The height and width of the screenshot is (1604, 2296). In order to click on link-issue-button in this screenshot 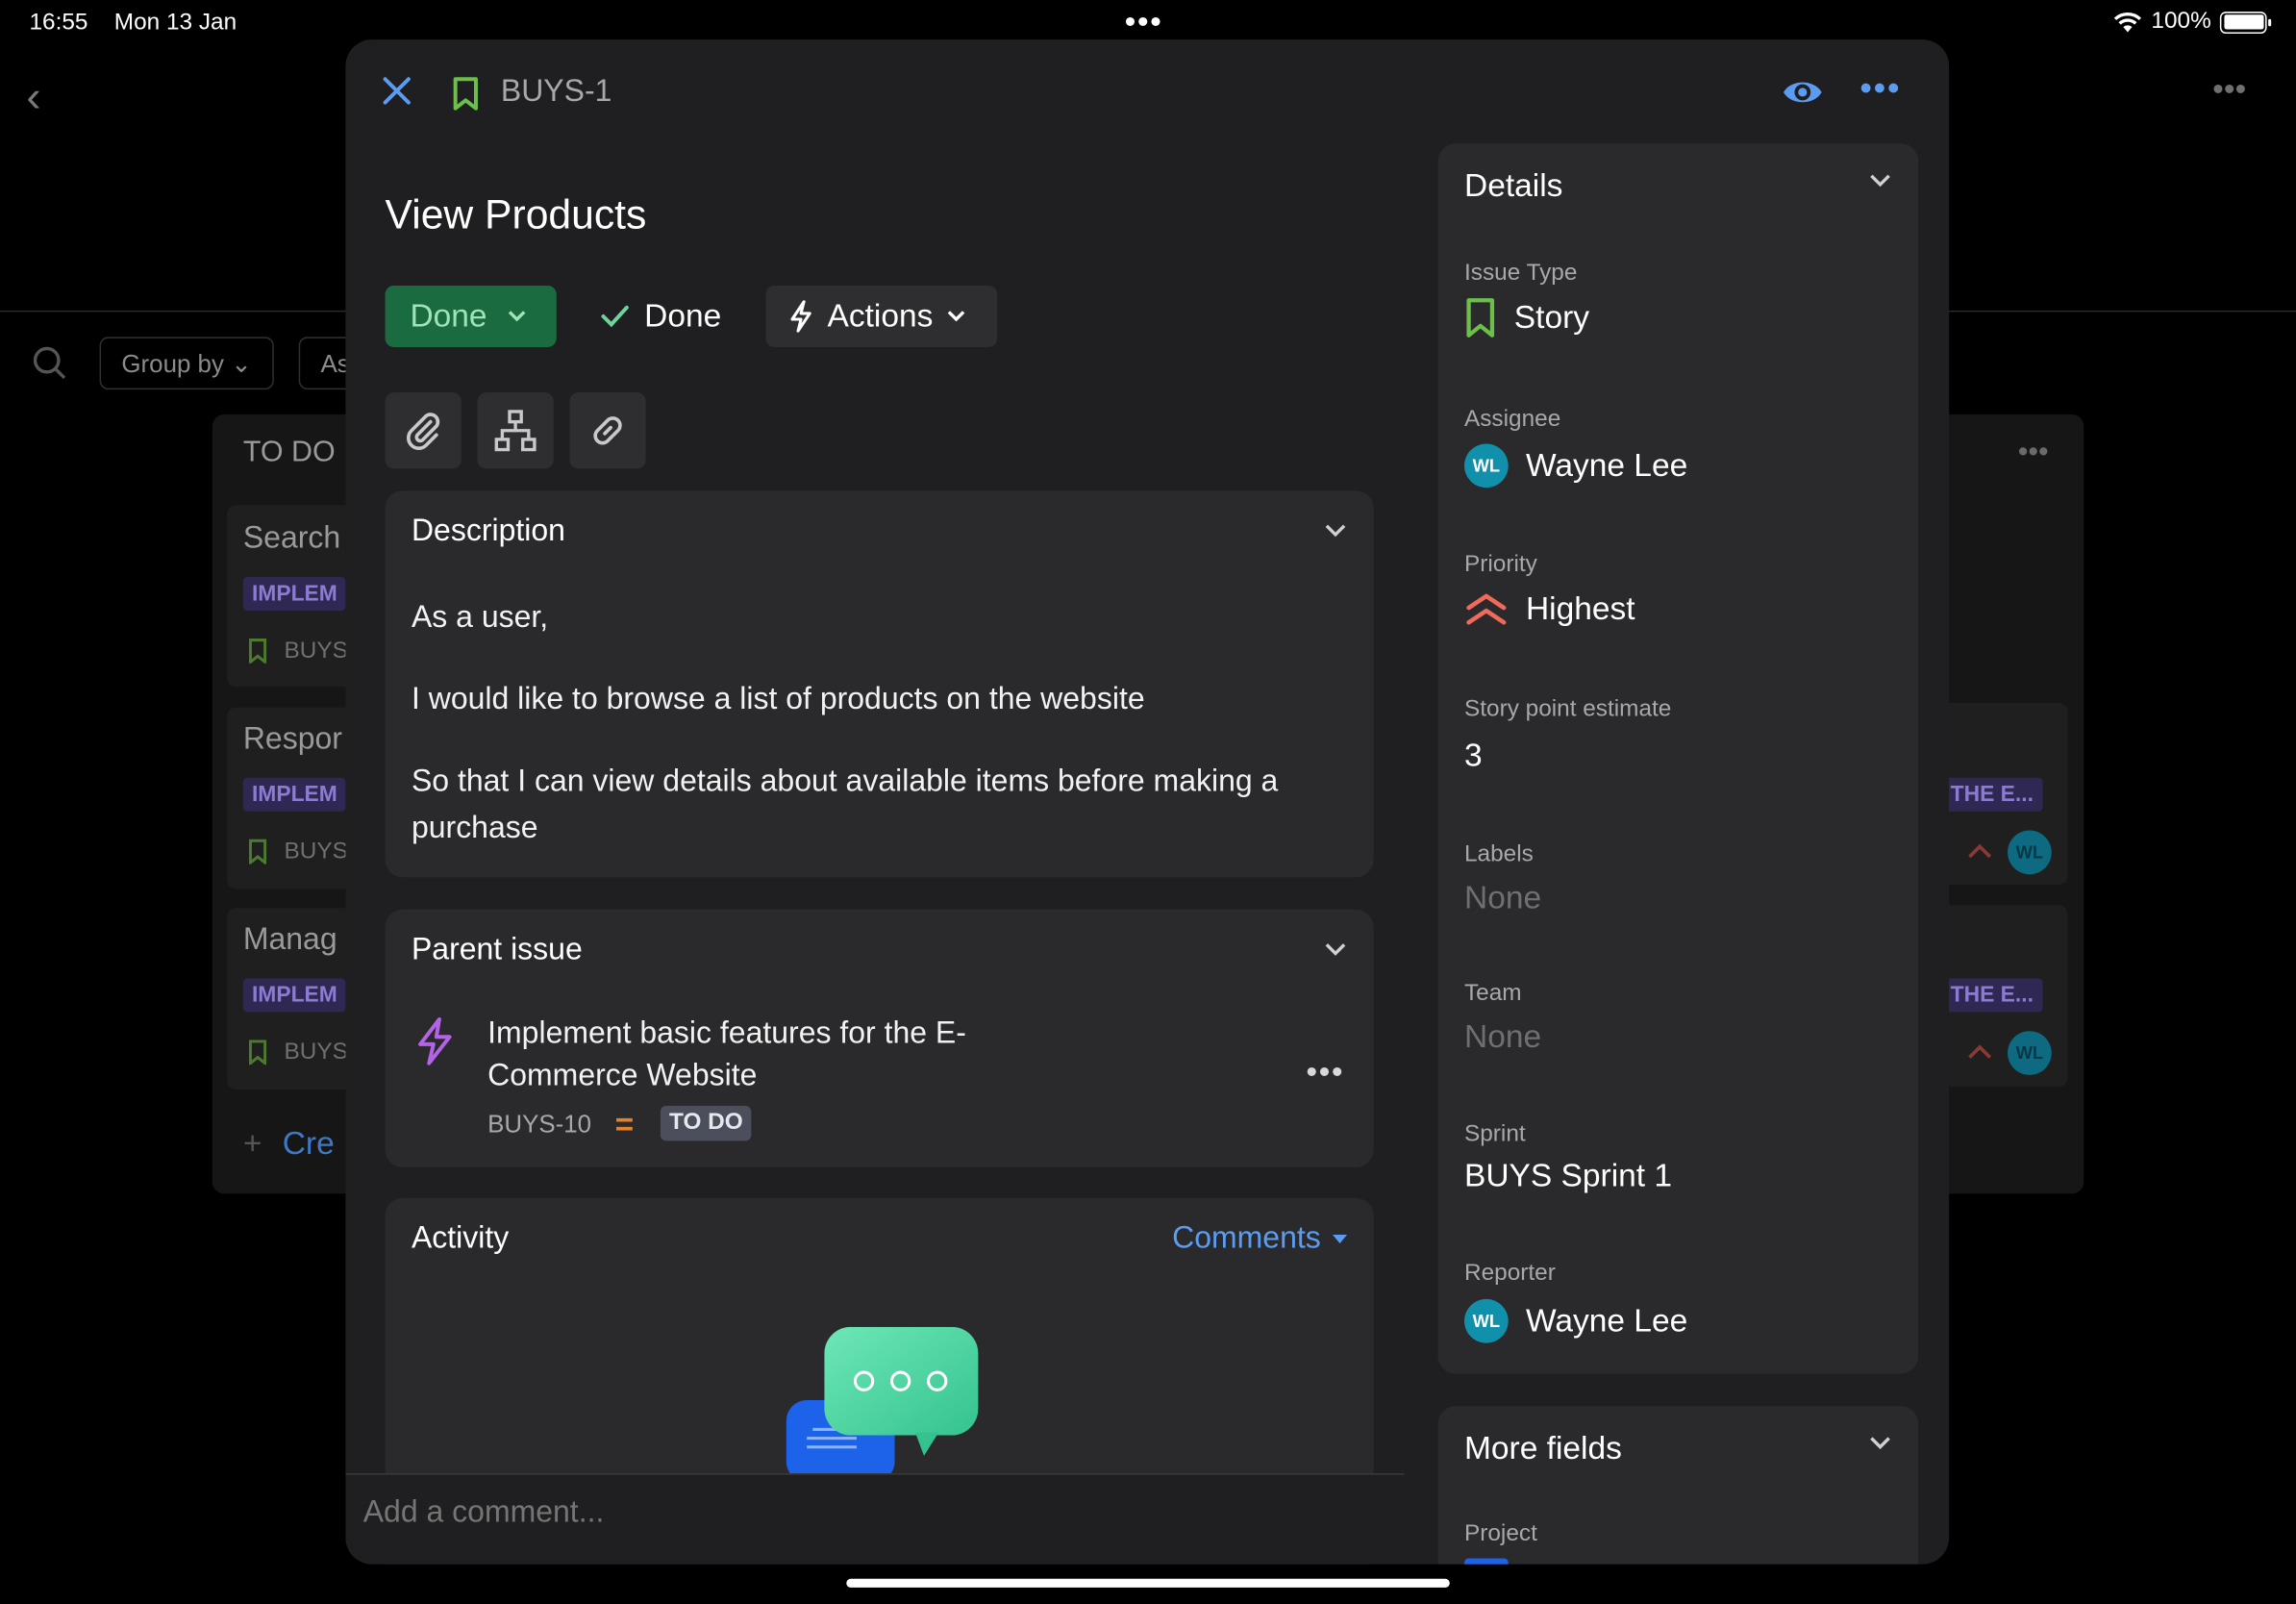, I will do `click(607, 430)`.